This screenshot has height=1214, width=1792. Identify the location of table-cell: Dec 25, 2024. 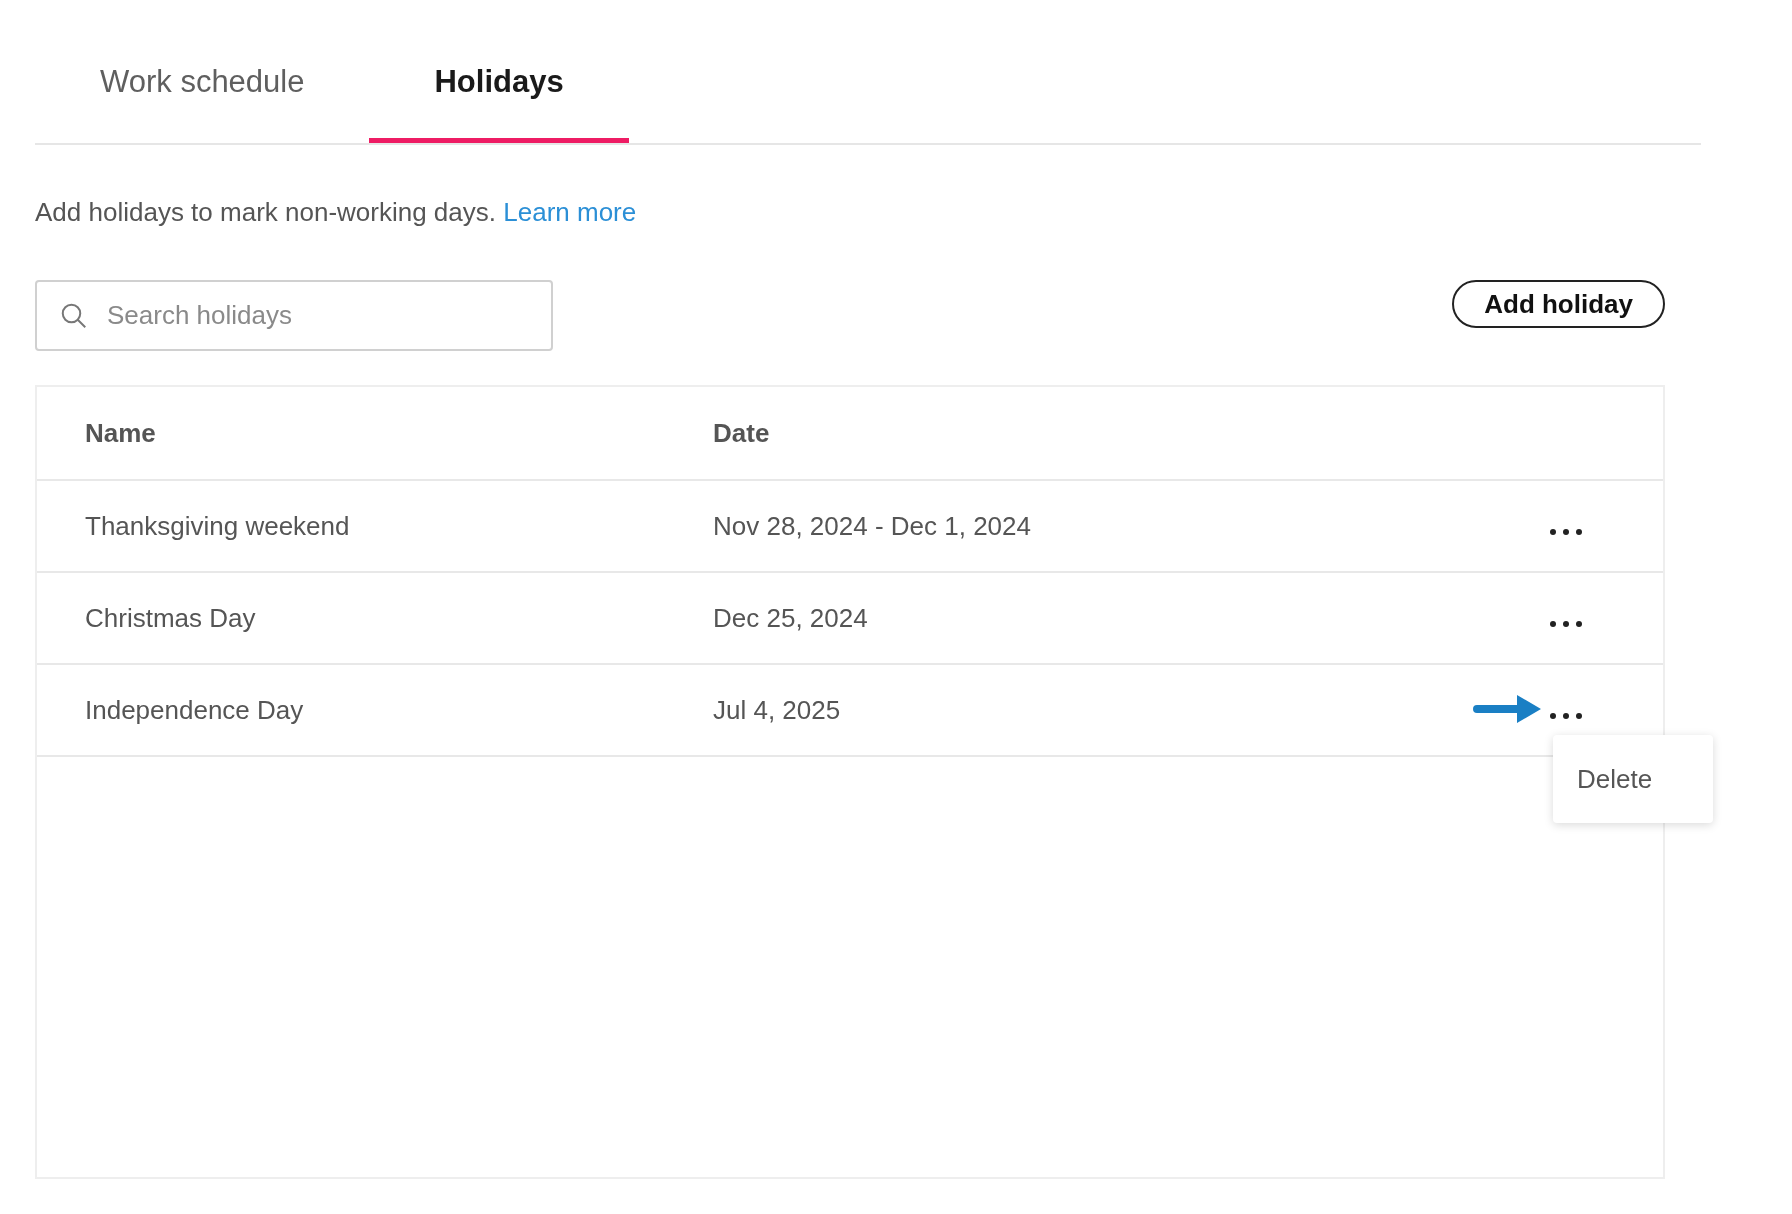
(790, 618).